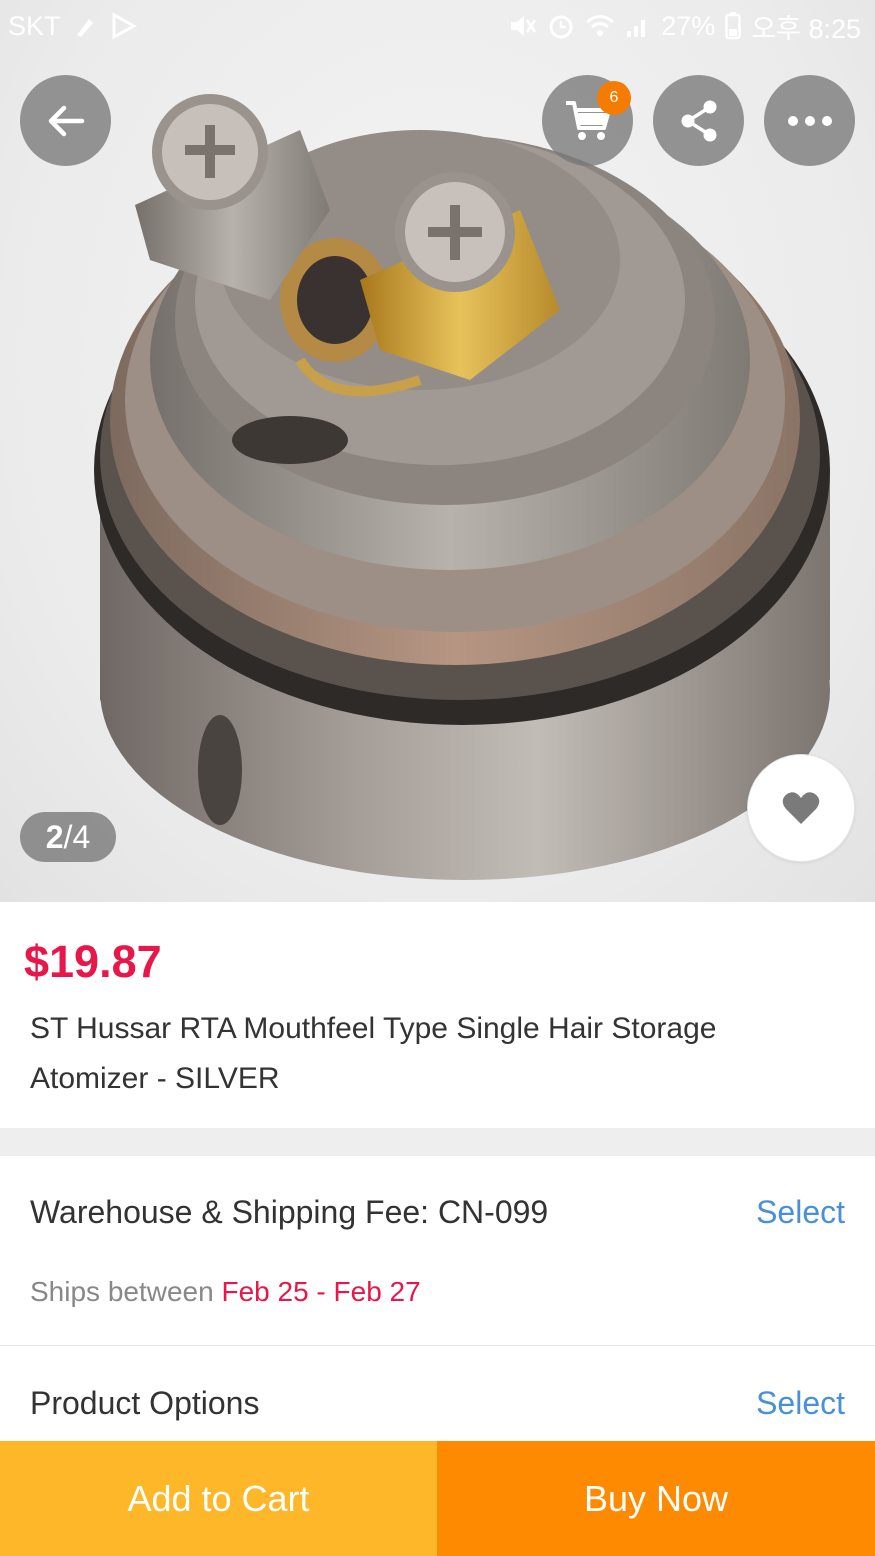  What do you see at coordinates (34, 25) in the screenshot?
I see `carrier-label: SKT` at bounding box center [34, 25].